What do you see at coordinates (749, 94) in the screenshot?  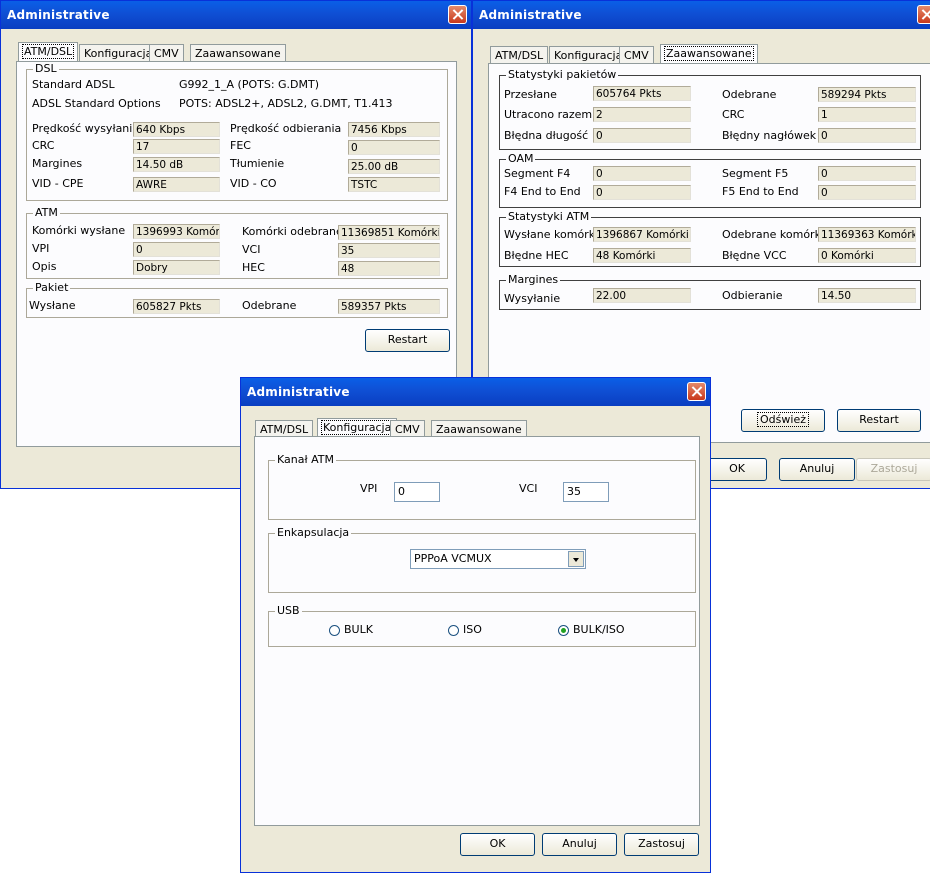 I see `received-label: Odebrane` at bounding box center [749, 94].